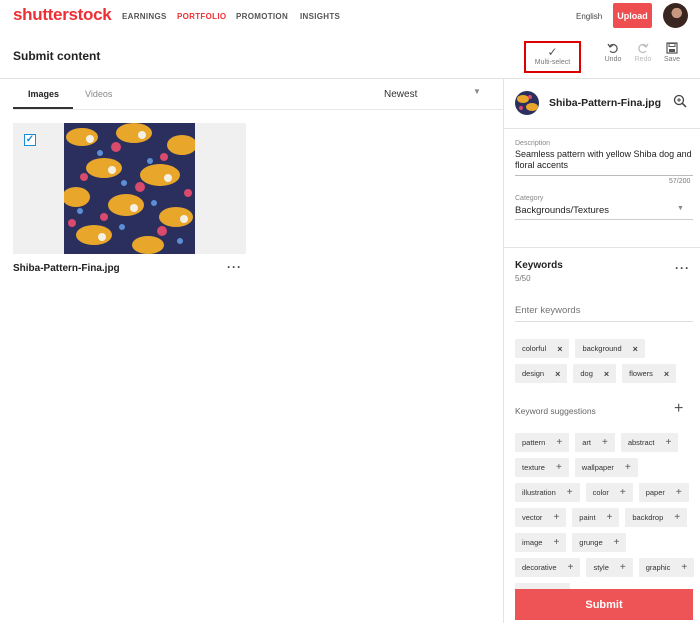  What do you see at coordinates (604, 175) in the screenshot?
I see `description-underline` at bounding box center [604, 175].